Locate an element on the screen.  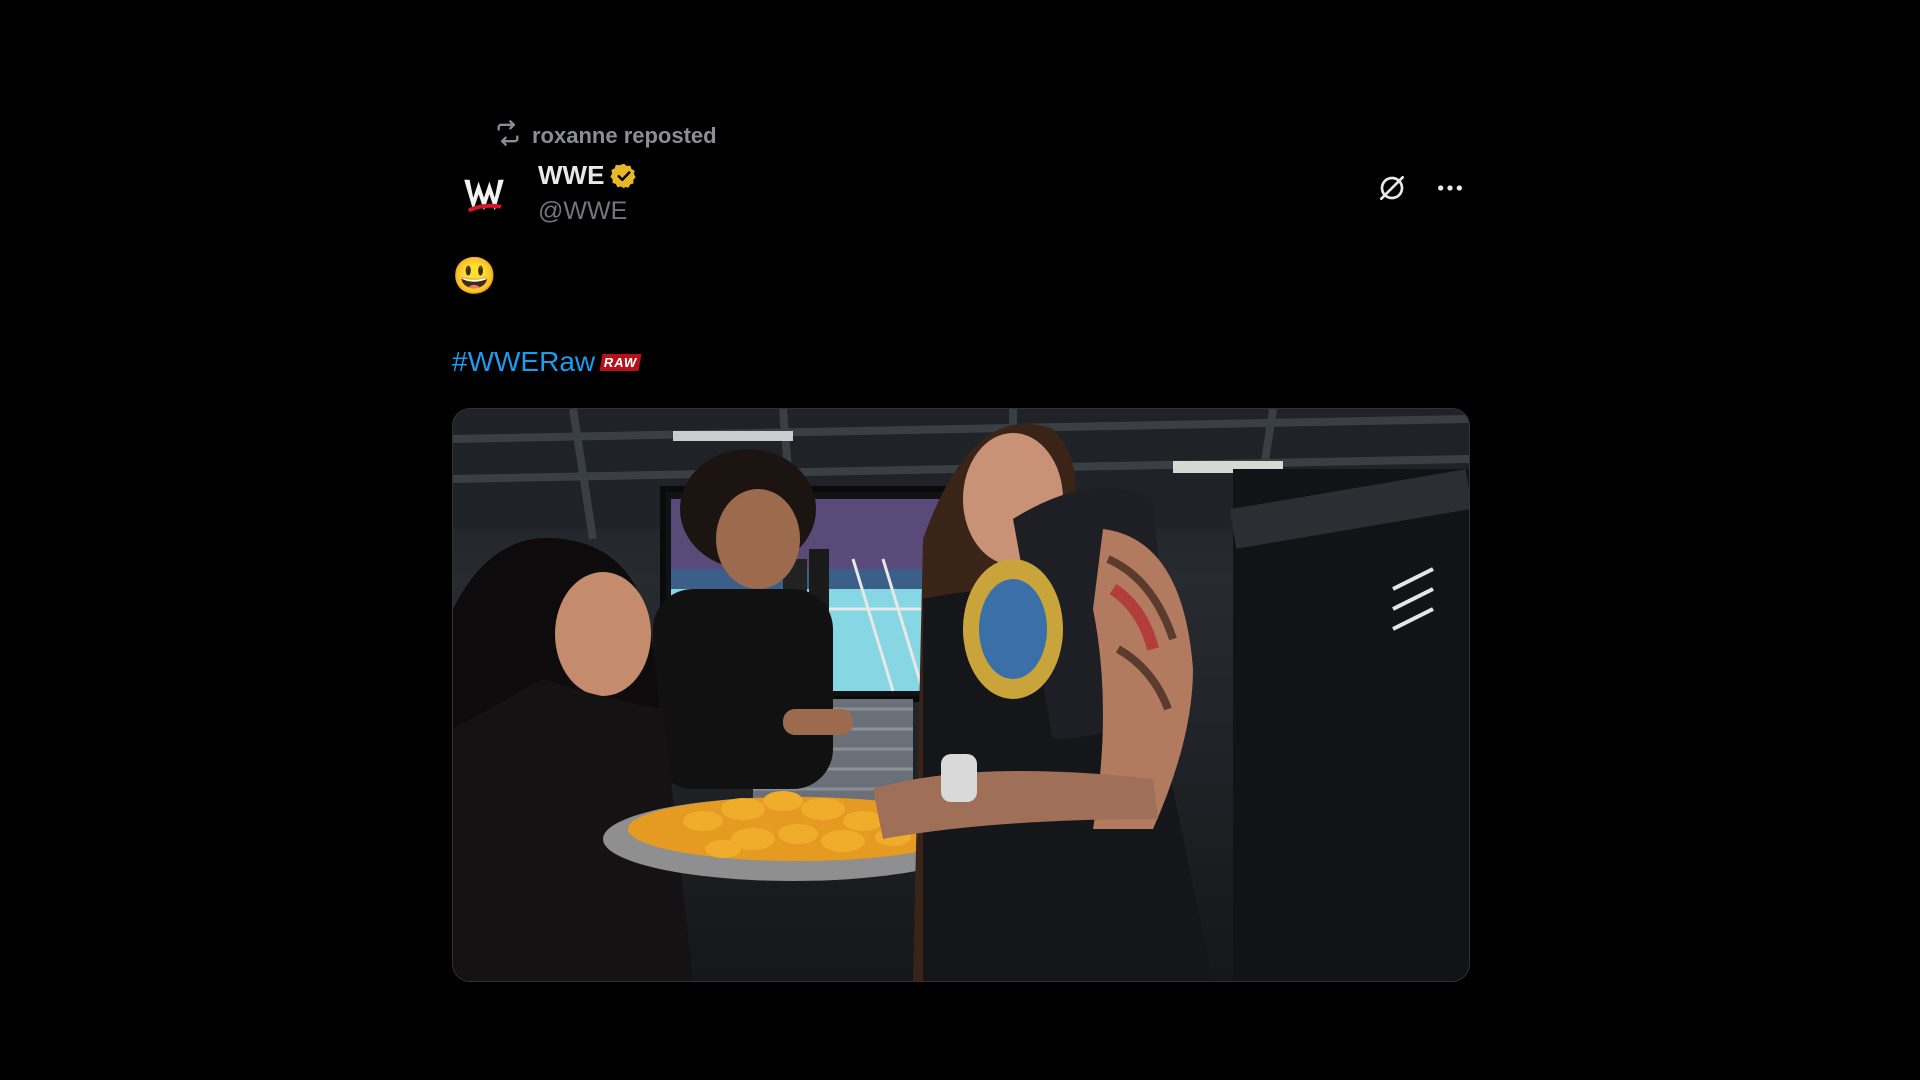
avatar is located at coordinates (484, 196).